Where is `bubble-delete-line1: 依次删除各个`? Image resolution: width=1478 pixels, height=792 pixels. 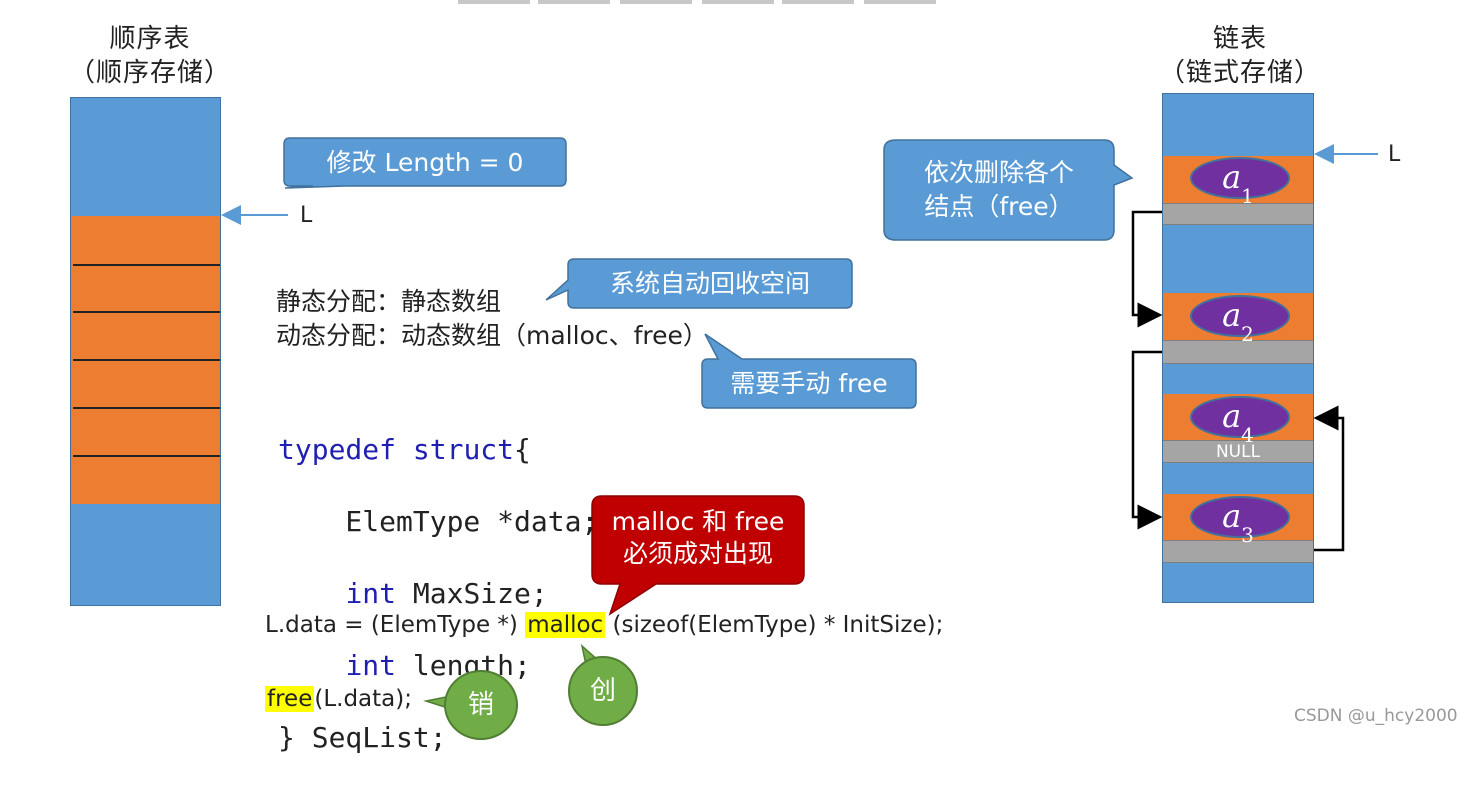 bubble-delete-line1: 依次删除各个 is located at coordinates (998, 172).